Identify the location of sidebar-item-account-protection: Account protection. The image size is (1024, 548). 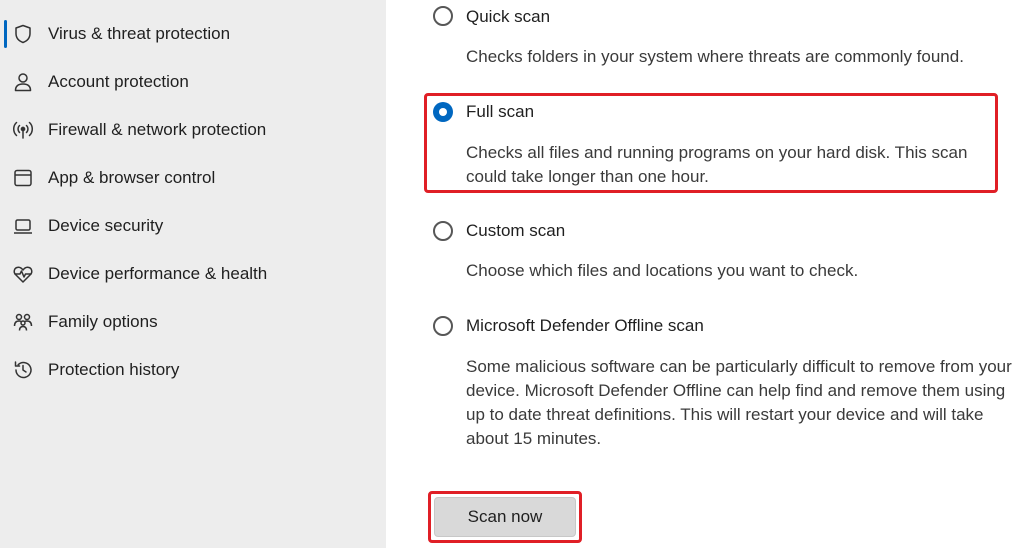
(193, 81).